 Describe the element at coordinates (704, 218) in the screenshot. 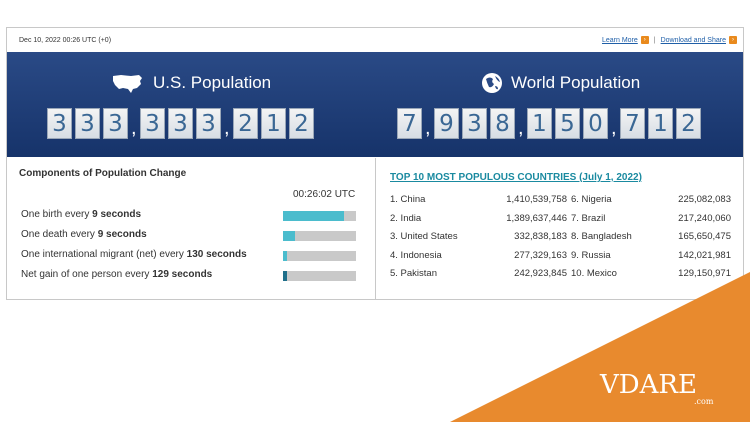

I see `country-population: 217,240,060` at that location.